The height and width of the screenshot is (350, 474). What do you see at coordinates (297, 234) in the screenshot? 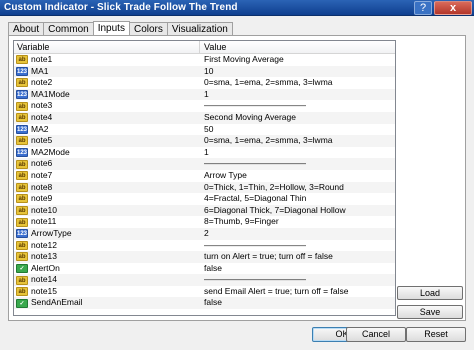
I see `value-cell: 2` at bounding box center [297, 234].